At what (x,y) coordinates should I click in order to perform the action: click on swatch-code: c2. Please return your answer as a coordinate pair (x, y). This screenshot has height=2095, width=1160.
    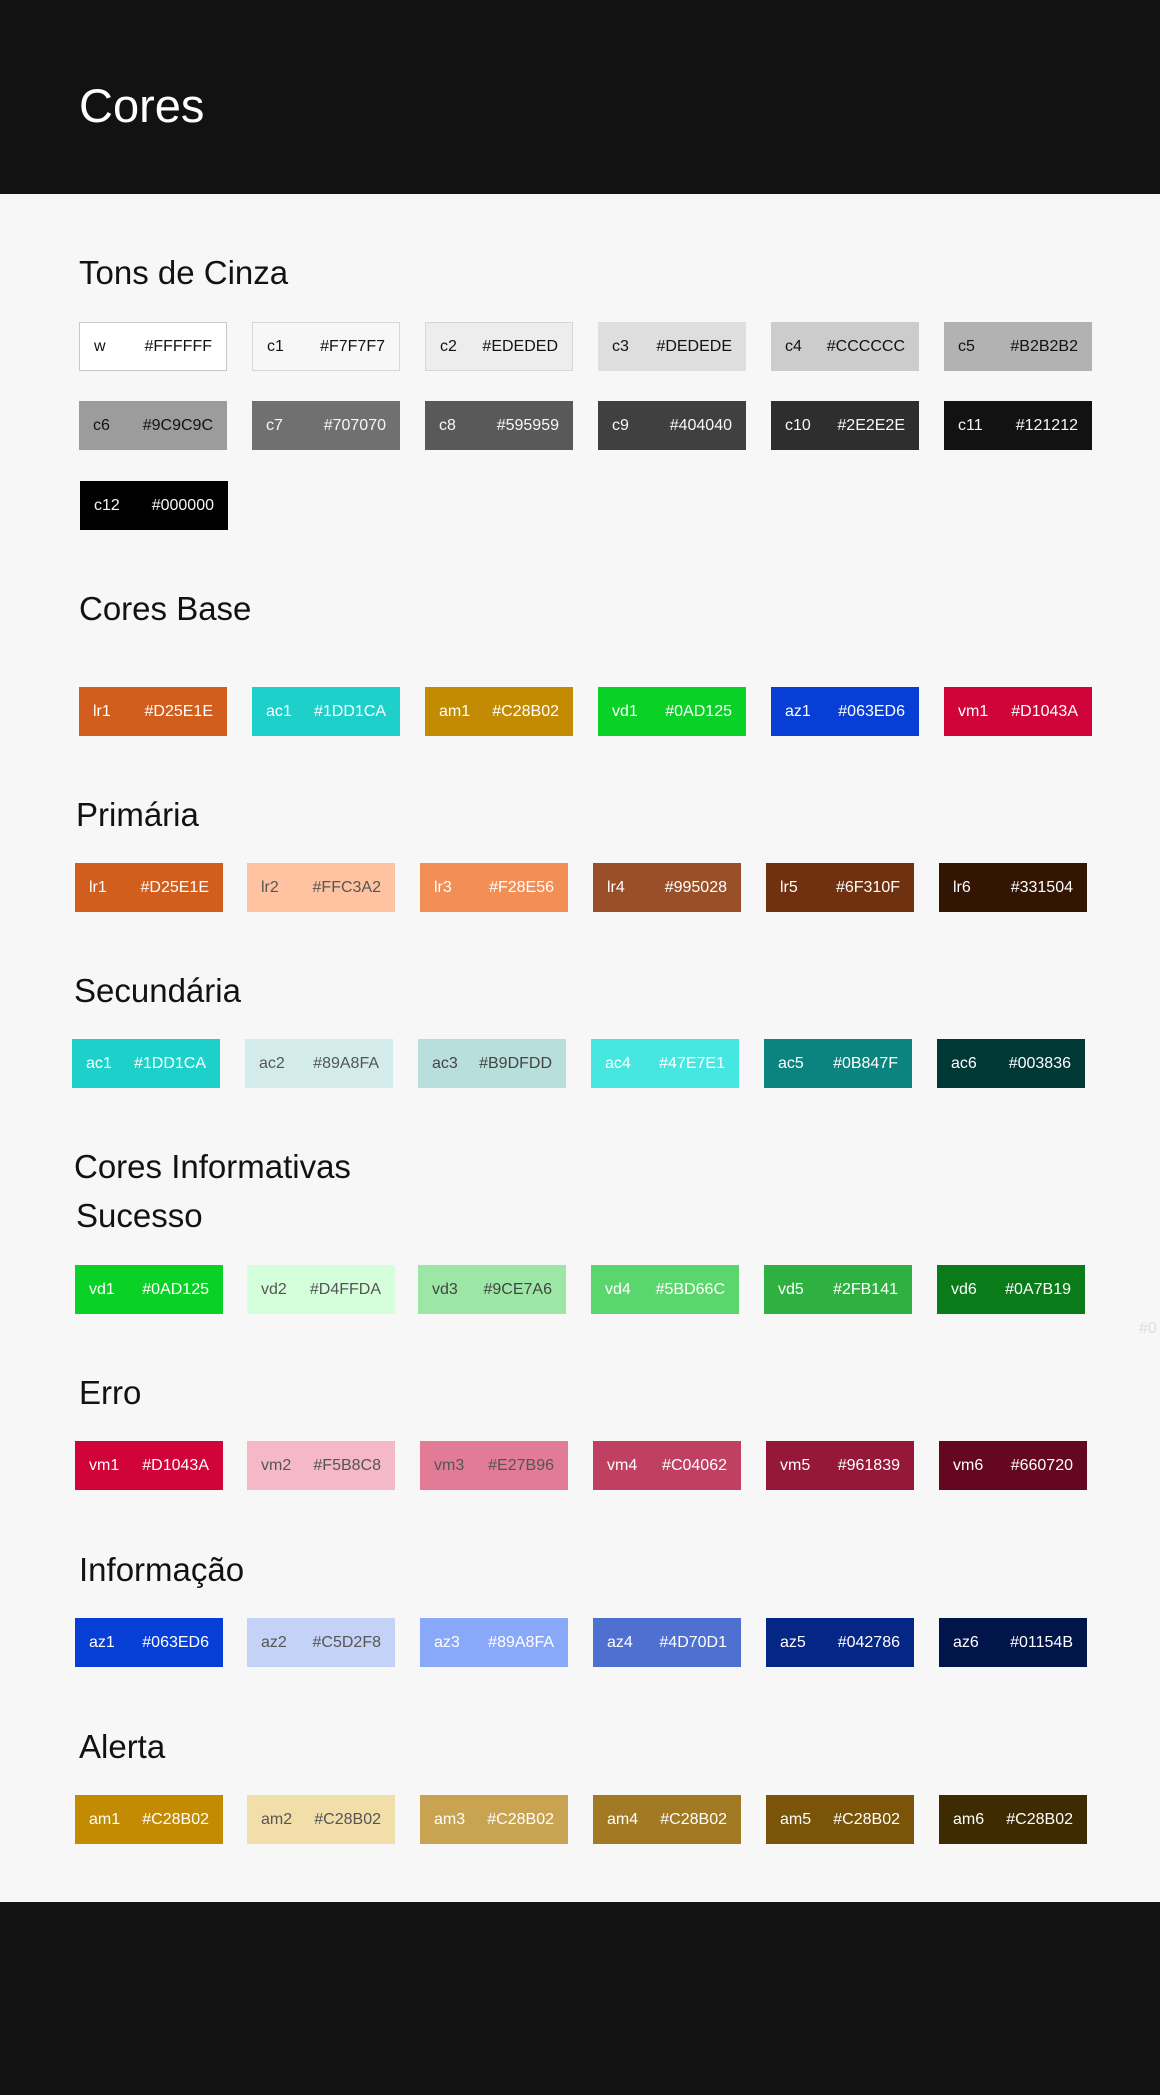
    Looking at the image, I should click on (448, 346).